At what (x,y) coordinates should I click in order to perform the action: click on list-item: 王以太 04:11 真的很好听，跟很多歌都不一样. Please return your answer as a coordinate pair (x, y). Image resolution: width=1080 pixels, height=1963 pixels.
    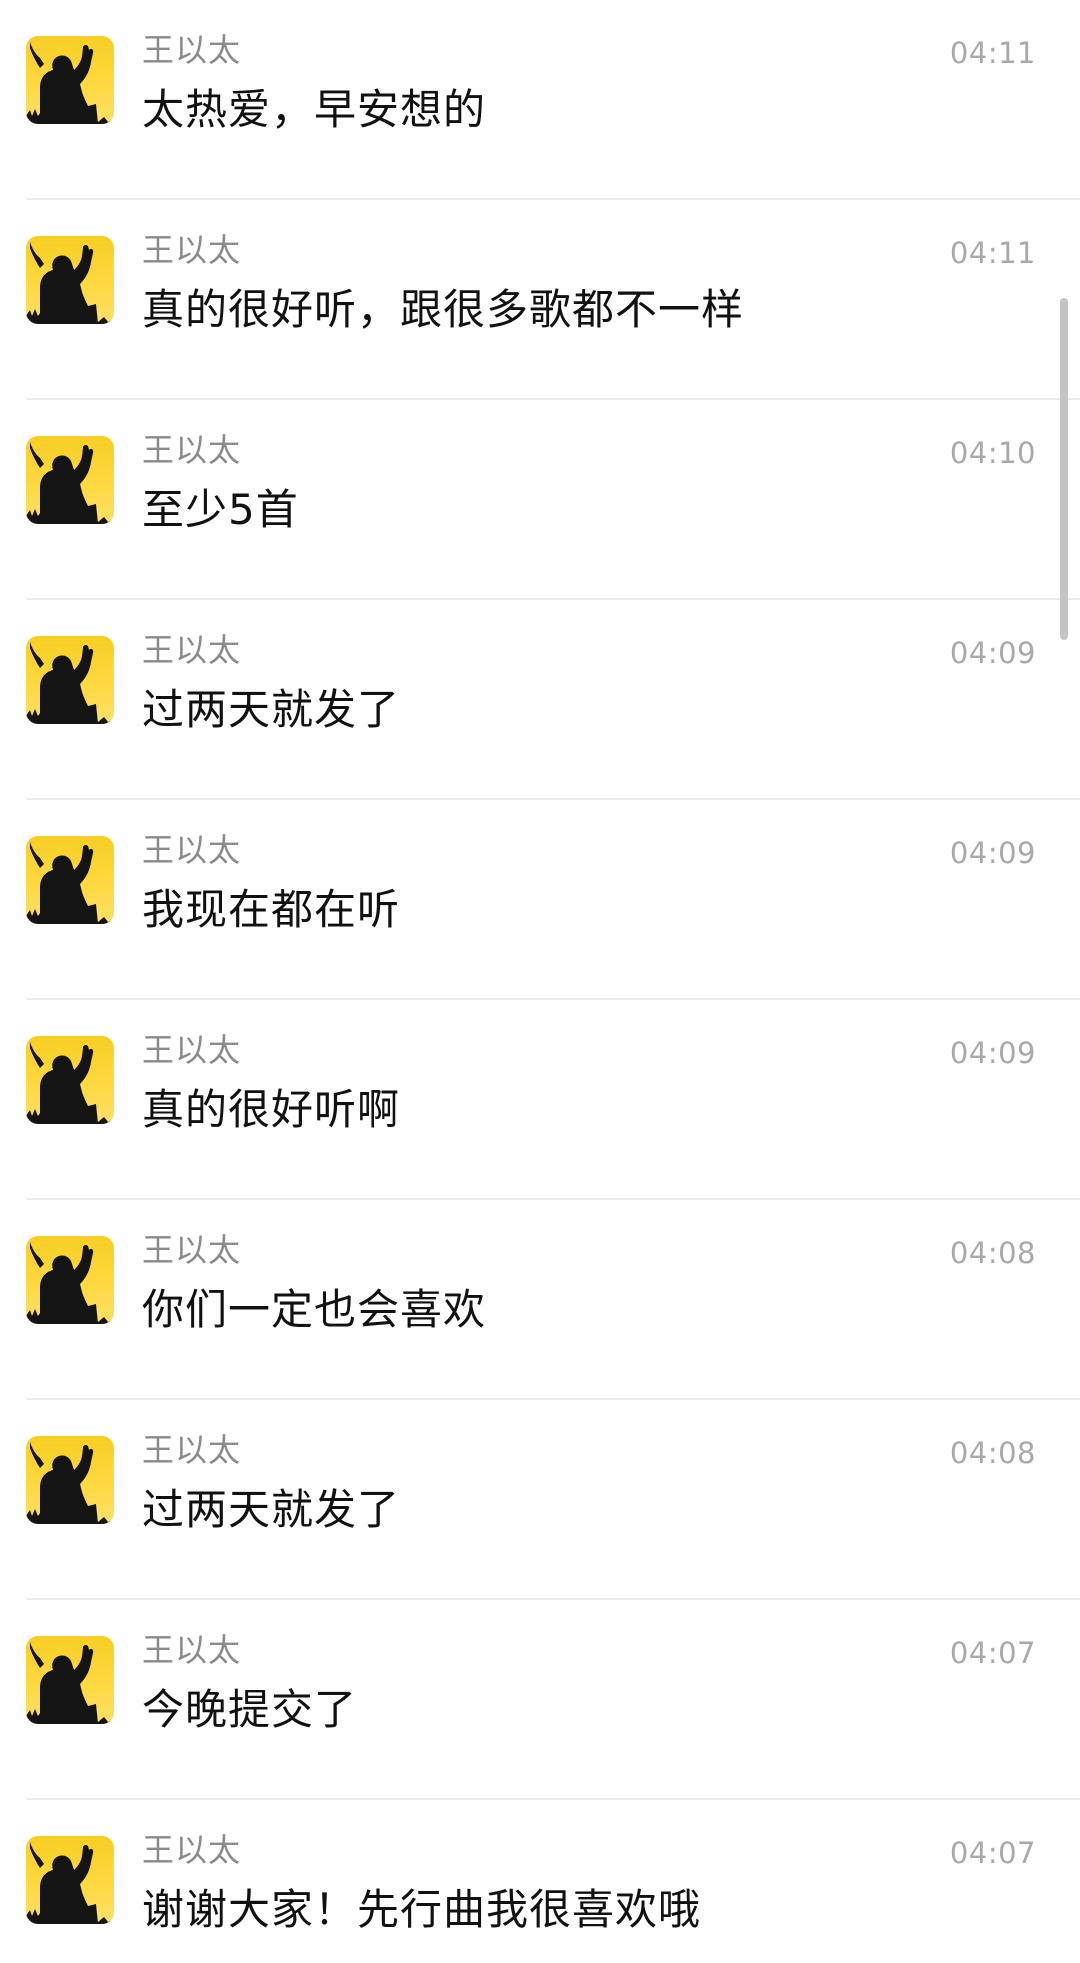
    Looking at the image, I should click on (540, 300).